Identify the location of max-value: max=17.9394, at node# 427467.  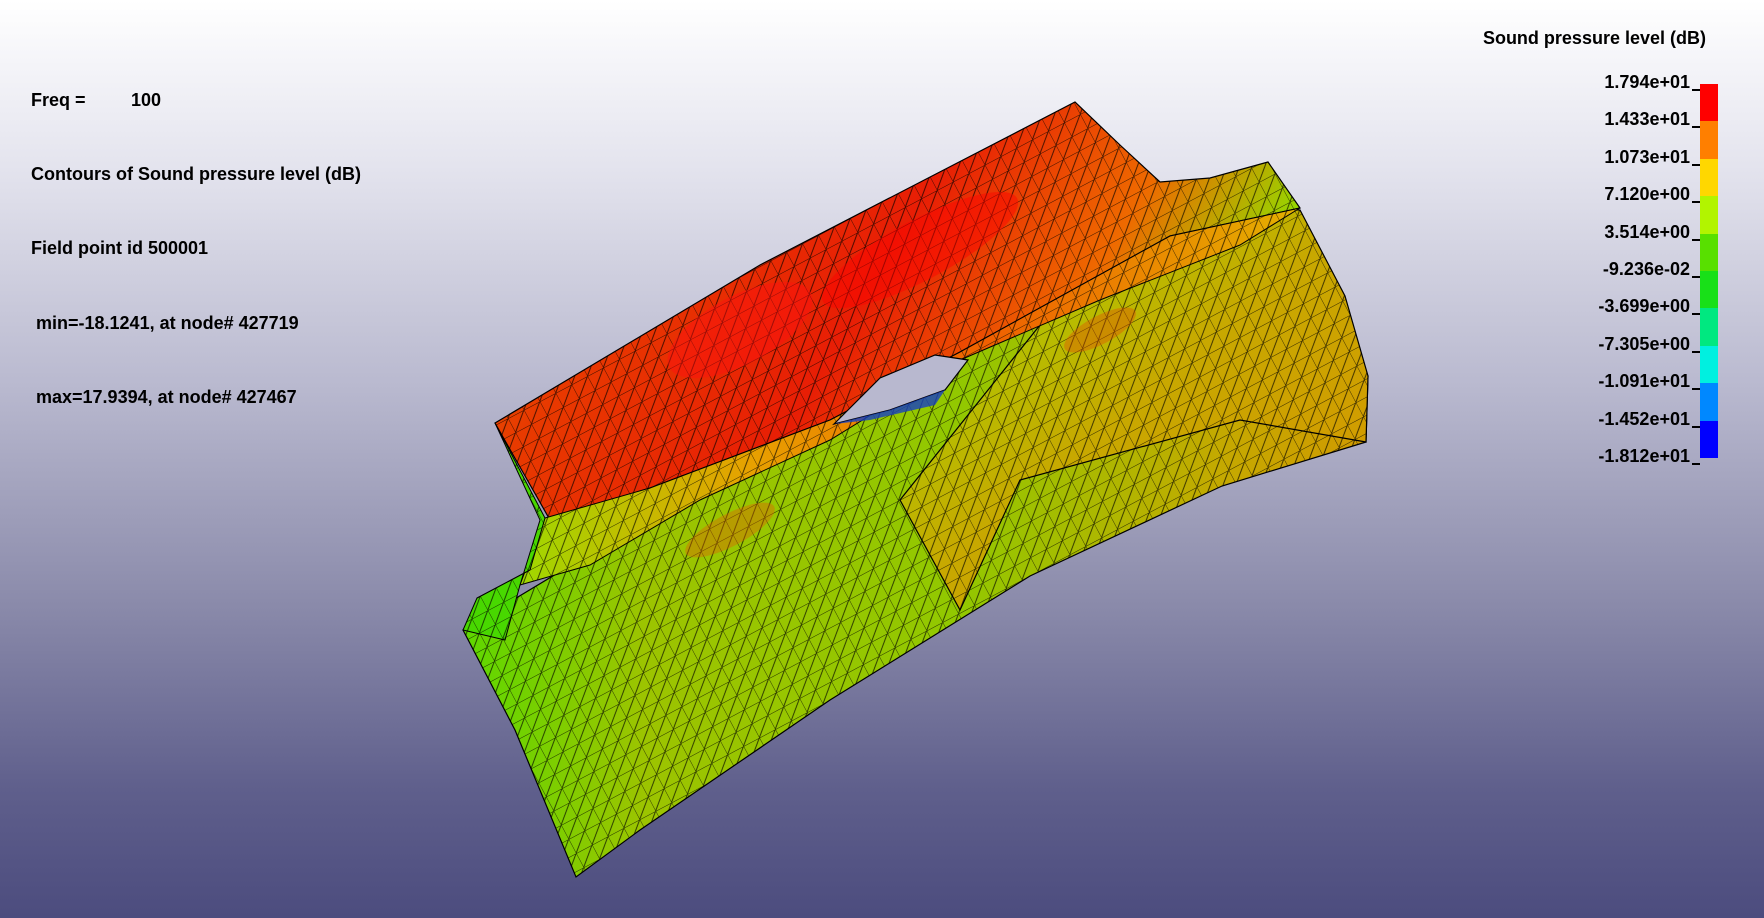
(164, 397).